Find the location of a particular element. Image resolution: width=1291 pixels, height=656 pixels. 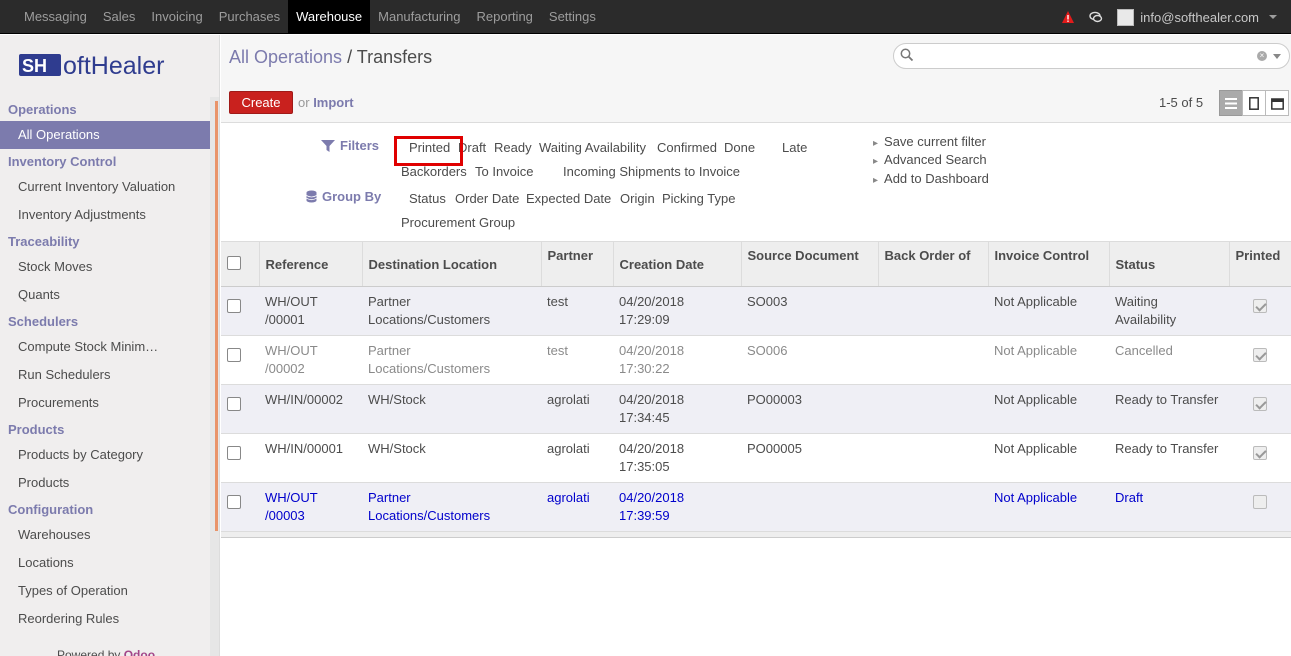

search-bar: × is located at coordinates (1091, 56).